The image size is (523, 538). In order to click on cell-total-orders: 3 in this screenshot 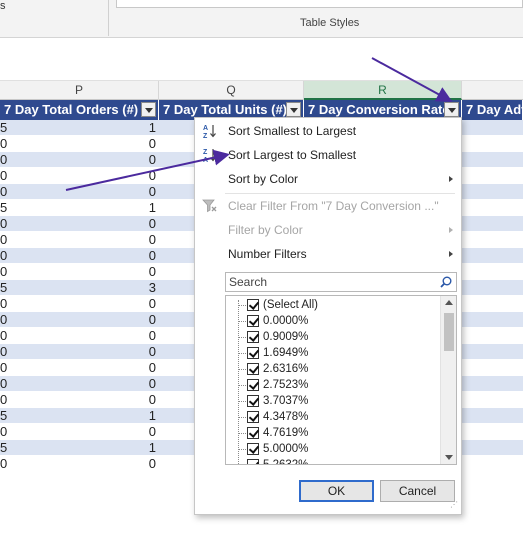, I will do `click(84, 288)`.